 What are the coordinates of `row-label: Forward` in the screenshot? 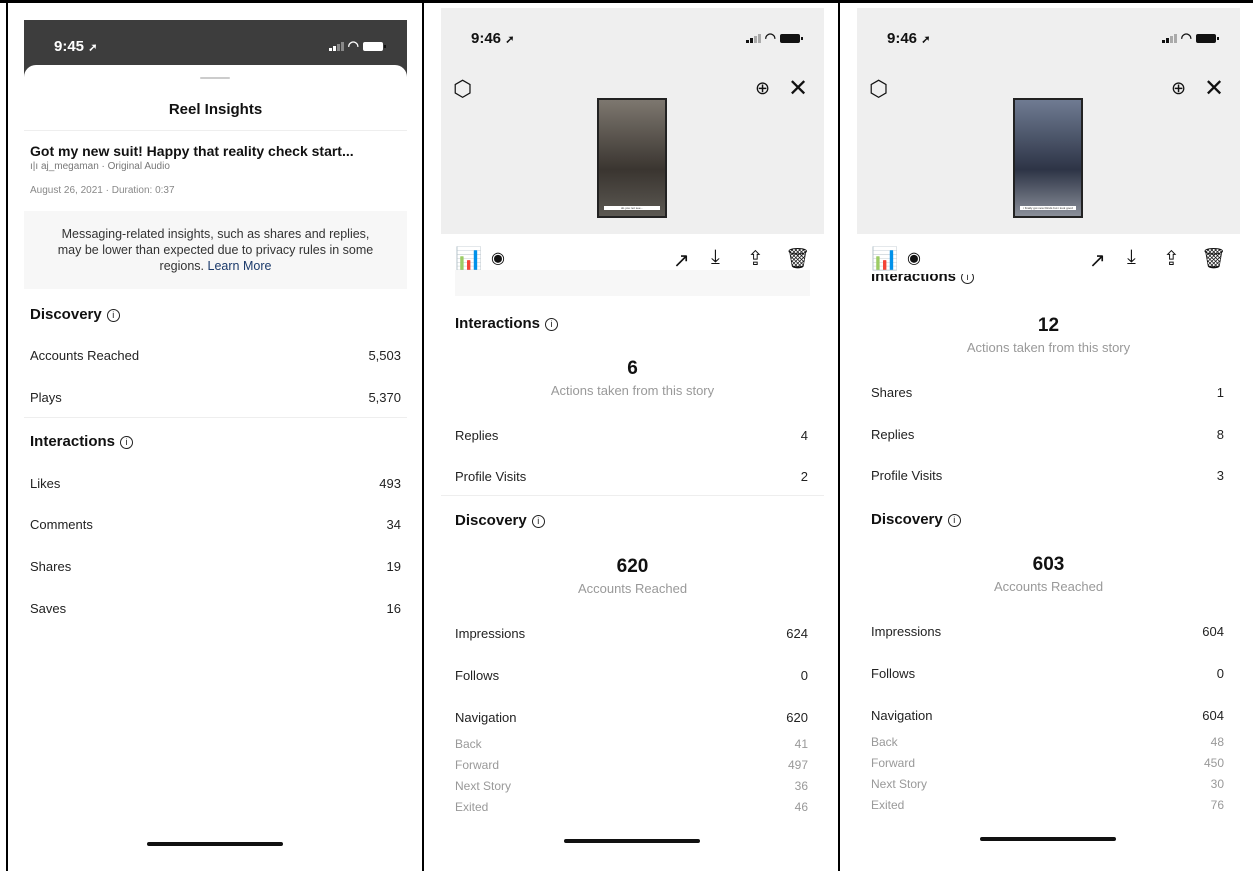 It's located at (893, 763).